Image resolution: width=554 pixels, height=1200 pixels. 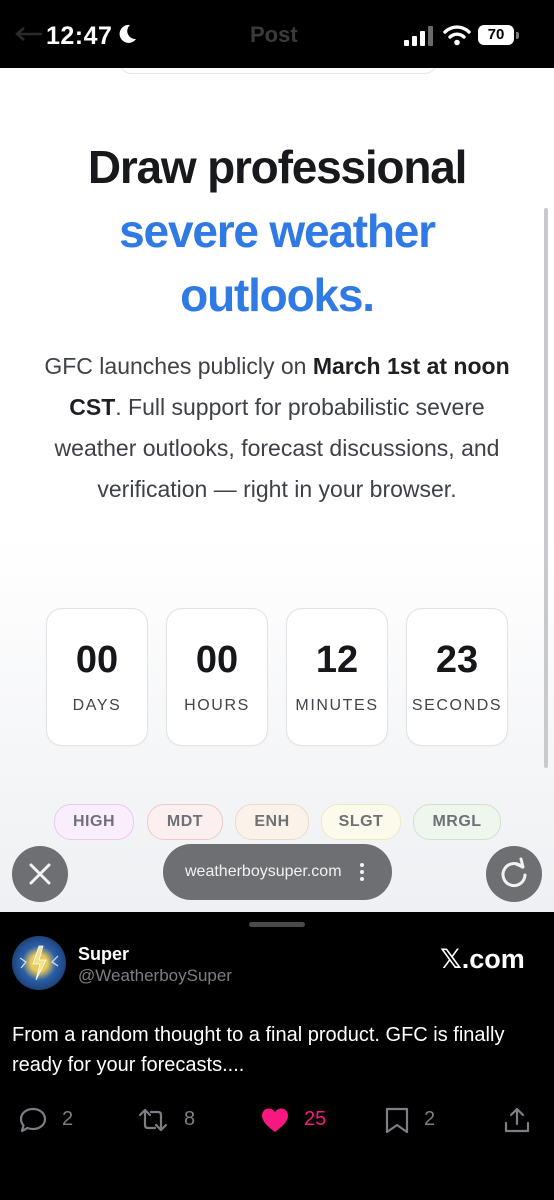 What do you see at coordinates (127, 33) in the screenshot?
I see `focus-moon-icon` at bounding box center [127, 33].